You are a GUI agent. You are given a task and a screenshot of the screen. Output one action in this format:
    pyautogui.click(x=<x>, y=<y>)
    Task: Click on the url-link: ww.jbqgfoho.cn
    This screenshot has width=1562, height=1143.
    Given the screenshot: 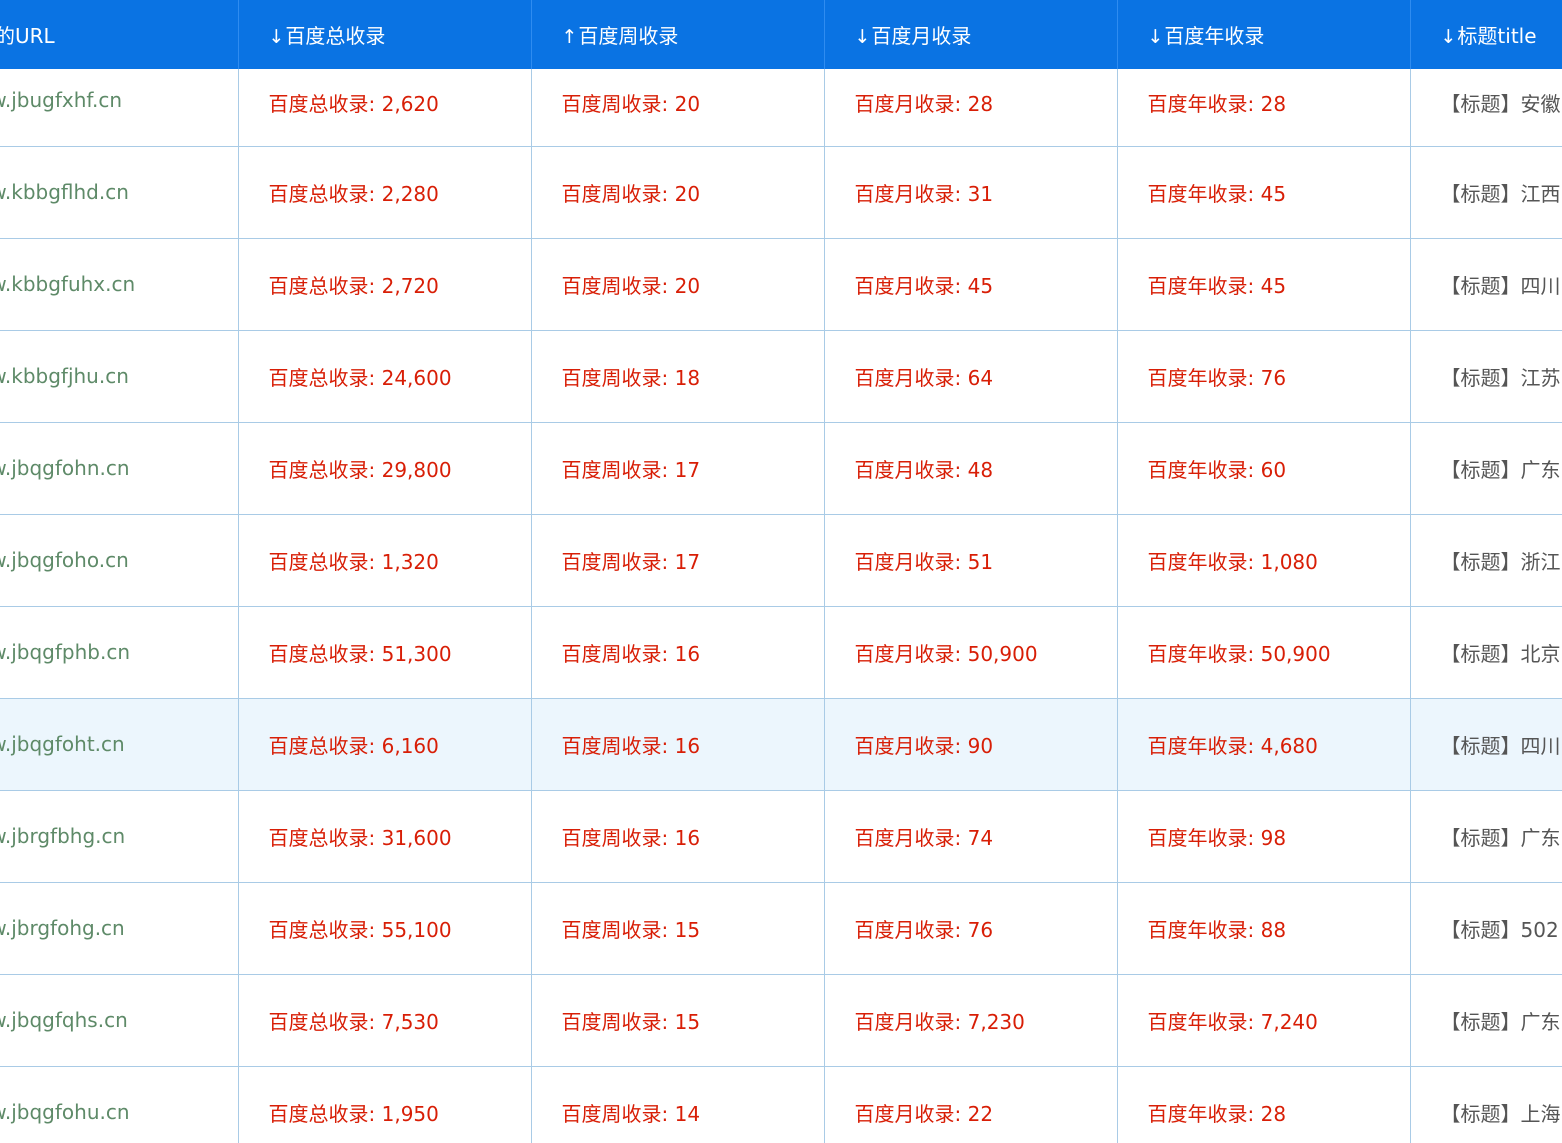 What is the action you would take?
    pyautogui.click(x=64, y=560)
    